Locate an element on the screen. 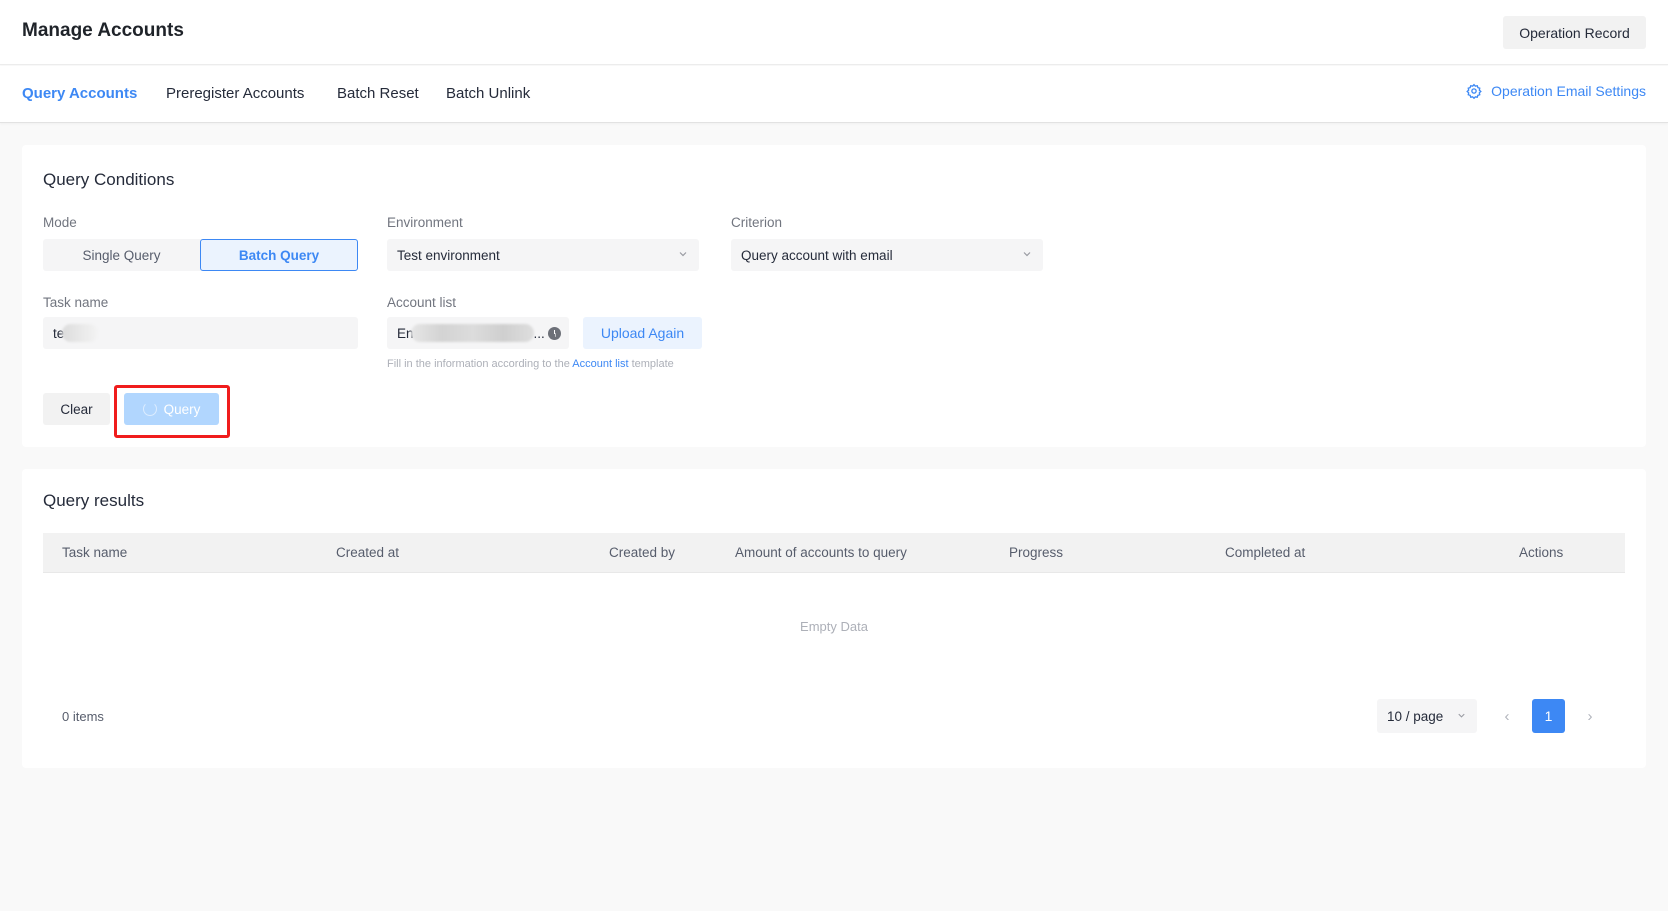 The width and height of the screenshot is (1668, 911). environment-label: Environment is located at coordinates (425, 222).